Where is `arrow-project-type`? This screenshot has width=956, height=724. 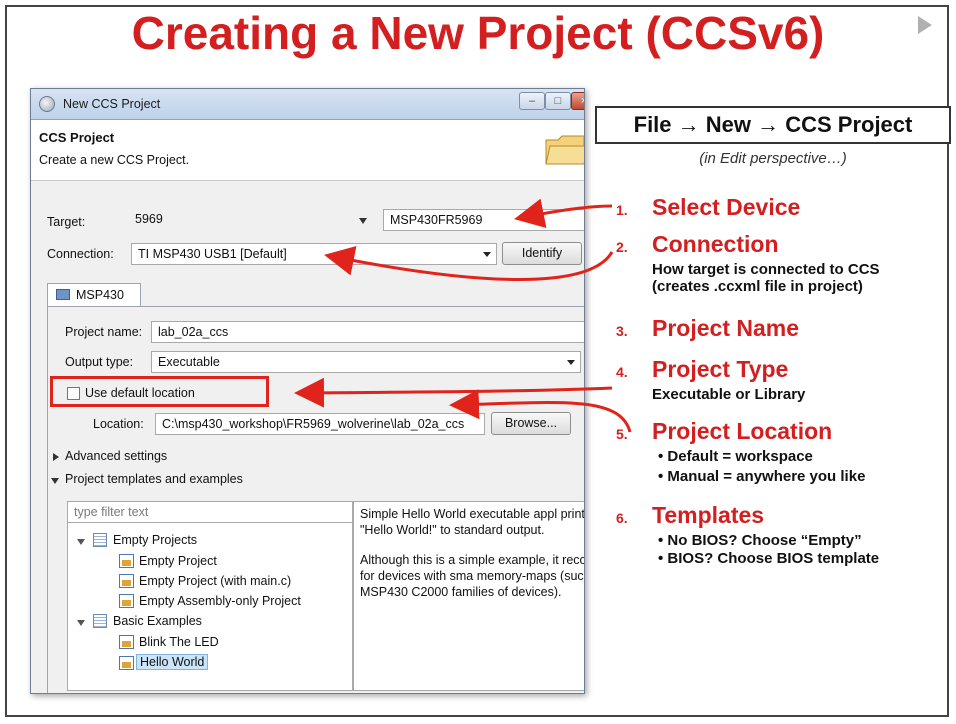
arrow-project-type is located at coordinates (453, 392).